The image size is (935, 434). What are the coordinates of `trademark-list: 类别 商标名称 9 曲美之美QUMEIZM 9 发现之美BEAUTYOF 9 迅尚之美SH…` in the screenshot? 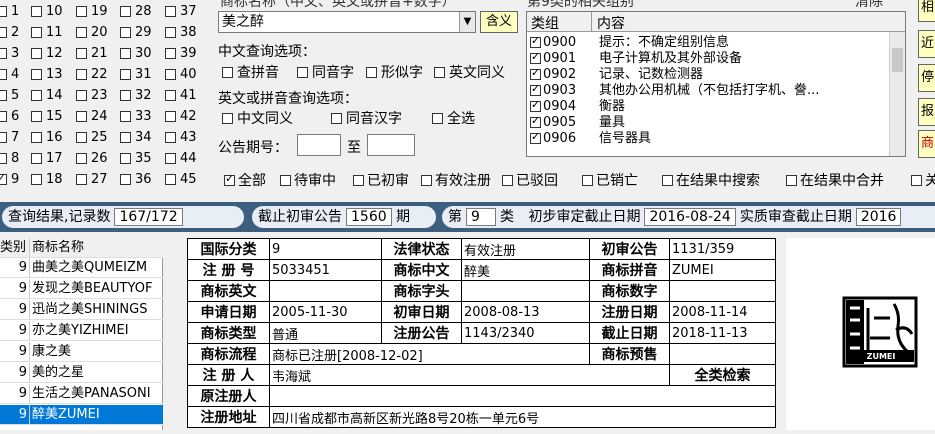 It's located at (81, 334).